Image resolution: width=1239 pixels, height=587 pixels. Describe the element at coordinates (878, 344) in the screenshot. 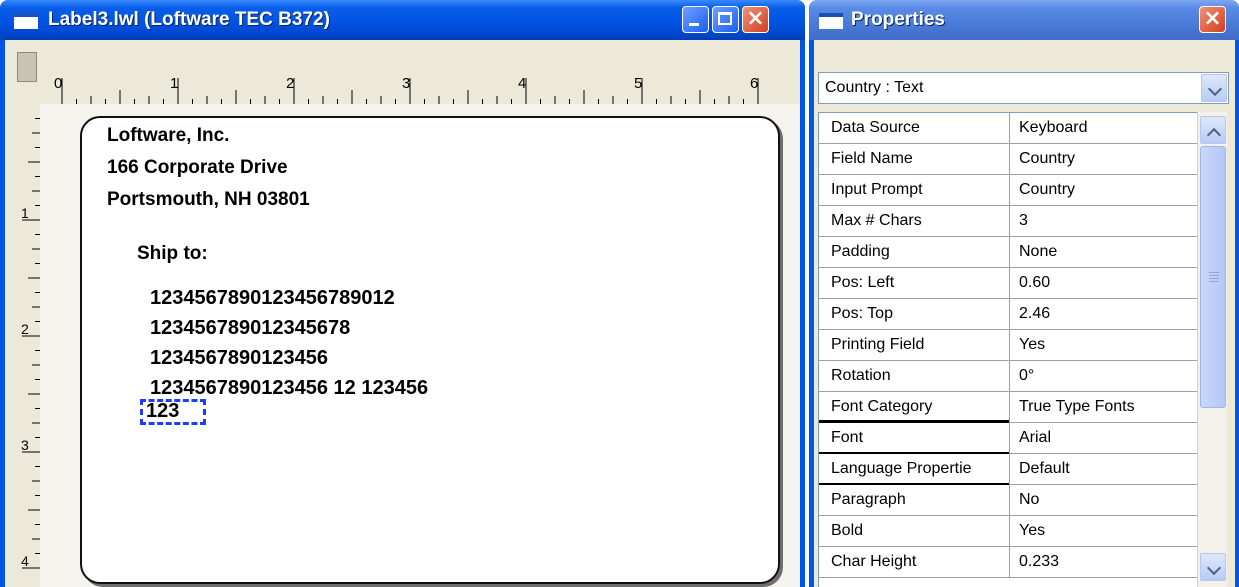

I see `property-name: Printing Field` at that location.